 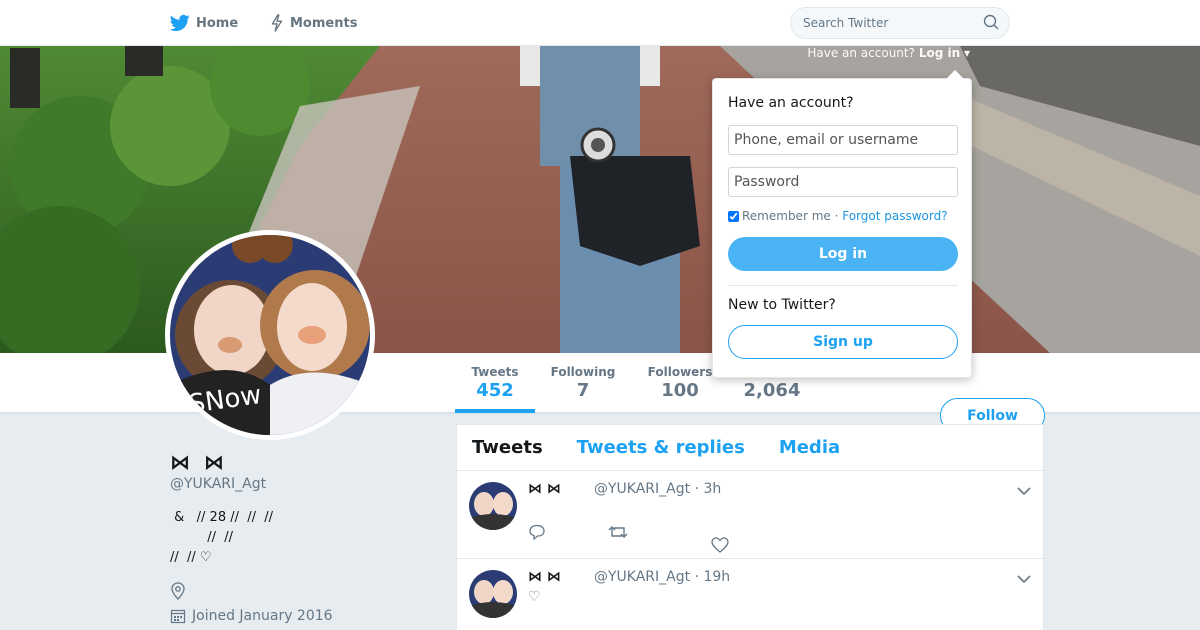 I want to click on login-prompt-bar: Have an account? Log in ▾, so click(x=888, y=53).